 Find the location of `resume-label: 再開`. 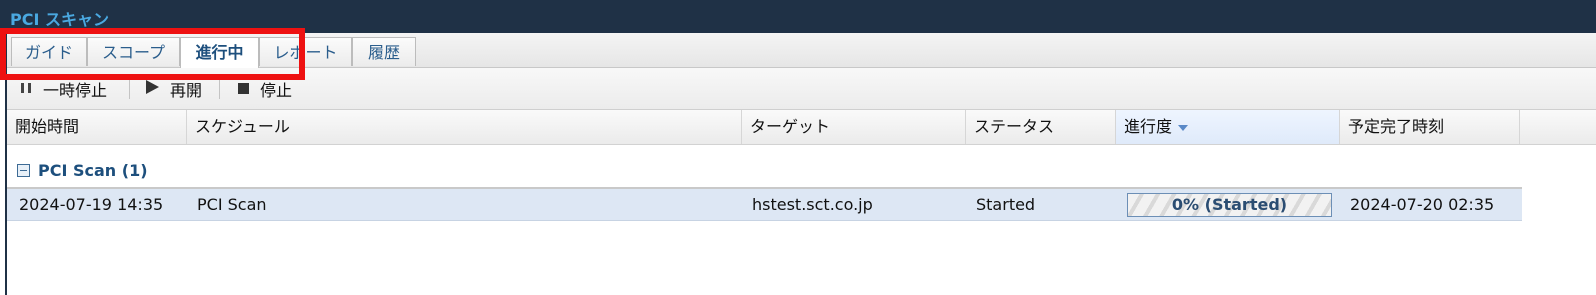

resume-label: 再開 is located at coordinates (186, 90).